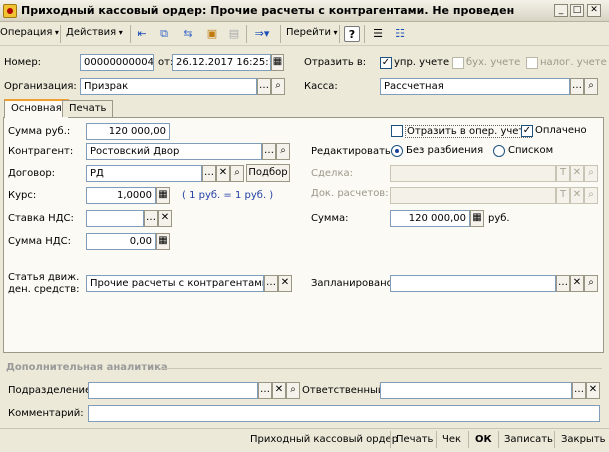  Describe the element at coordinates (268, 173) in the screenshot. I see `podbor-button: Подбор` at that location.